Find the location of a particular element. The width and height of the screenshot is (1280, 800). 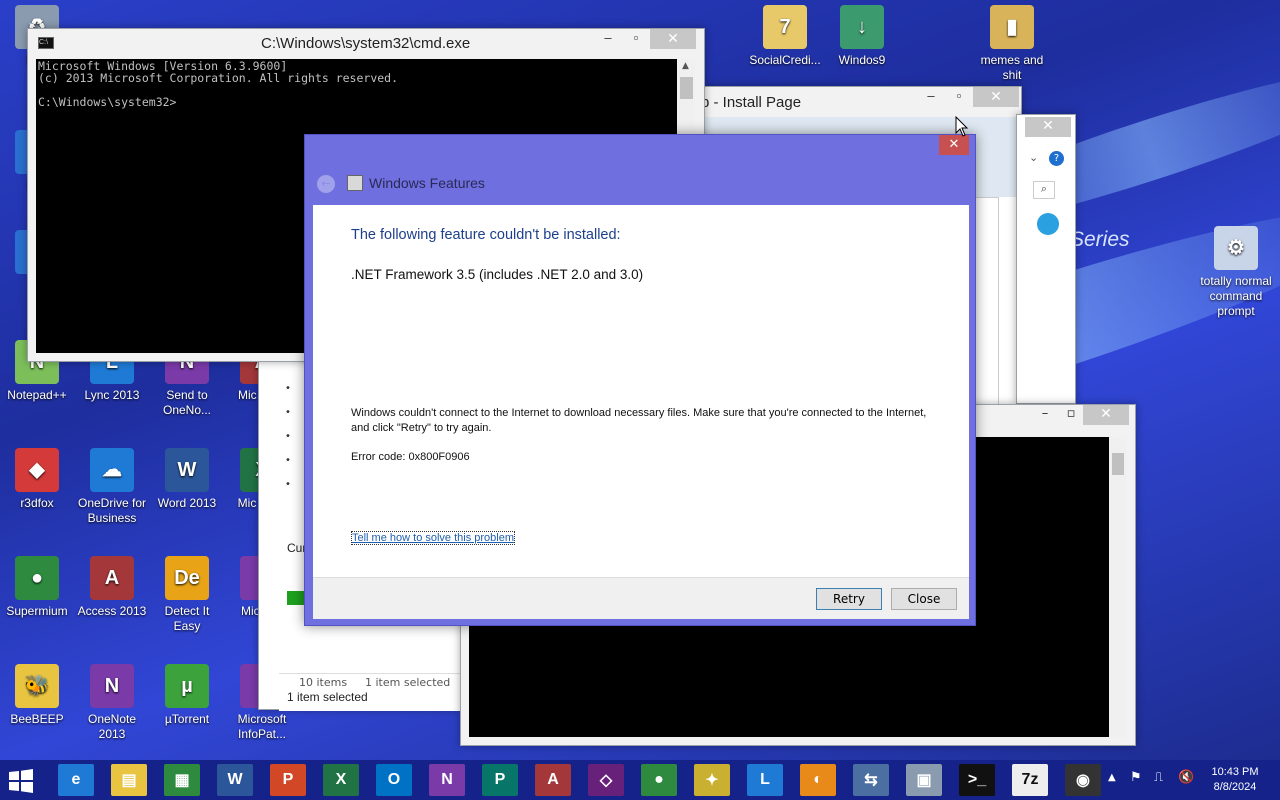

taskbar-beebeep-icon: ✦ is located at coordinates (712, 780).